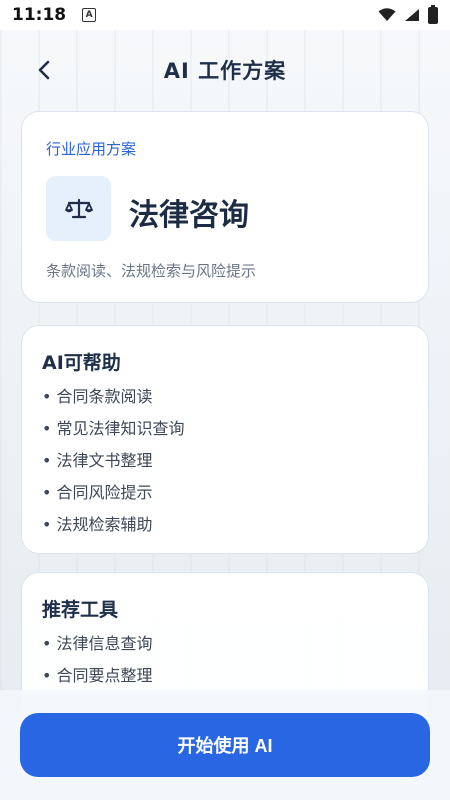  I want to click on status-icons, so click(408, 14).